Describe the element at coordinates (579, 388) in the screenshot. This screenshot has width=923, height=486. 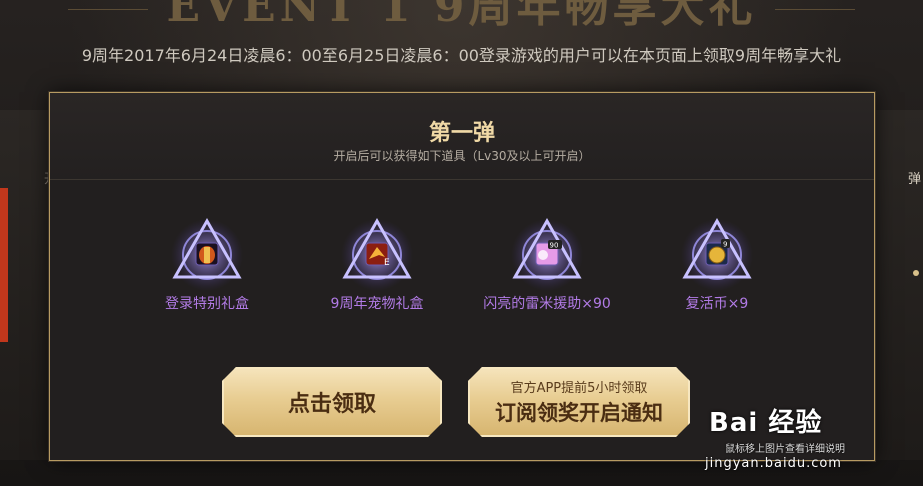
I see `subscribe-button-subtext: 官方APP提前5小时领取` at that location.